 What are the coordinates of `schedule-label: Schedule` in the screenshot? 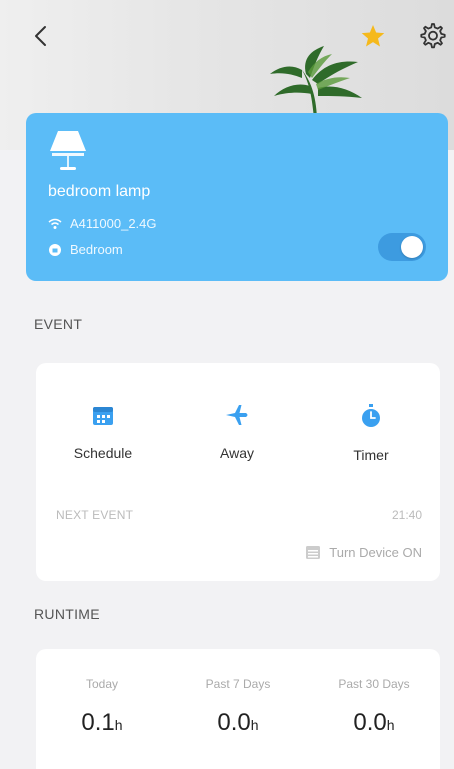 It's located at (103, 453).